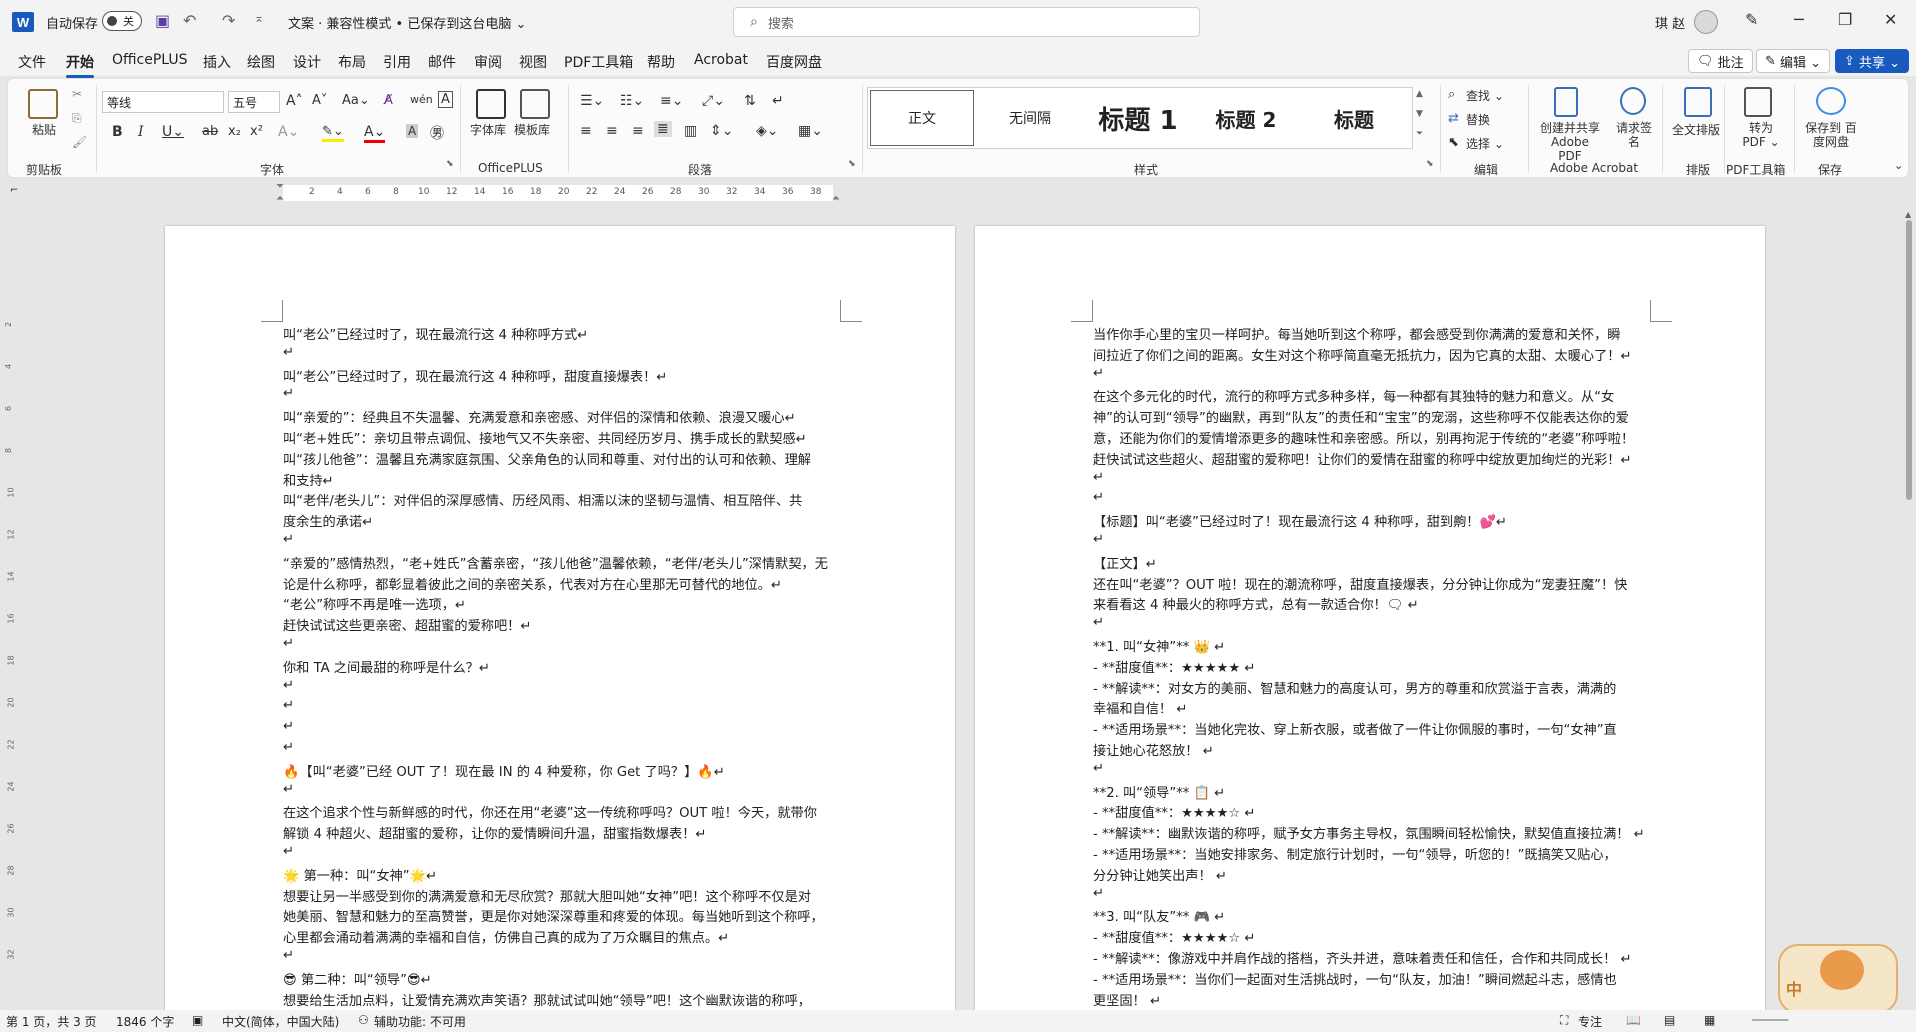  What do you see at coordinates (407, 22) in the screenshot?
I see `document-title: 文案 · 兼容性模式 • 已保存到这台电脑 ⌄` at bounding box center [407, 22].